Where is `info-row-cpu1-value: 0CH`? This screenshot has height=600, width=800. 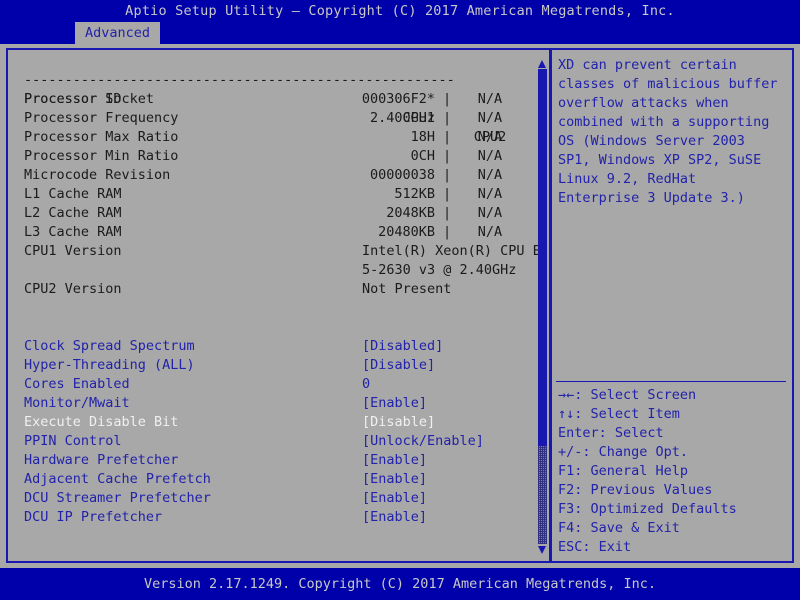 info-row-cpu1-value: 0CH is located at coordinates (422, 156).